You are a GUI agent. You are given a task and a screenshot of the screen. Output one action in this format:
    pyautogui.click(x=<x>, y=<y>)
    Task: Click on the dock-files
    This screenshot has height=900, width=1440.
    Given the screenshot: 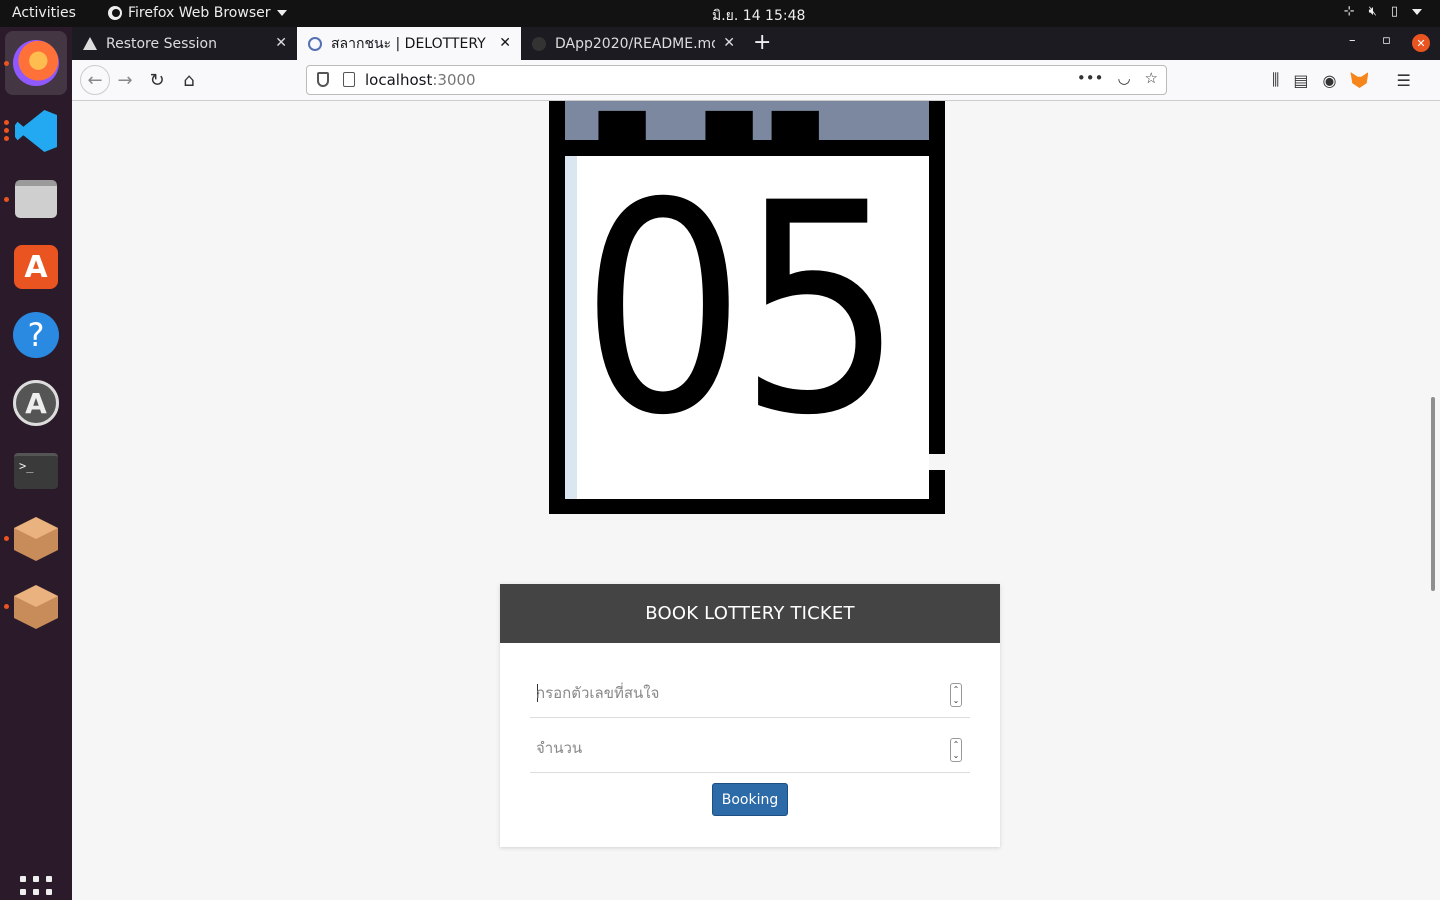 What is the action you would take?
    pyautogui.click(x=36, y=199)
    